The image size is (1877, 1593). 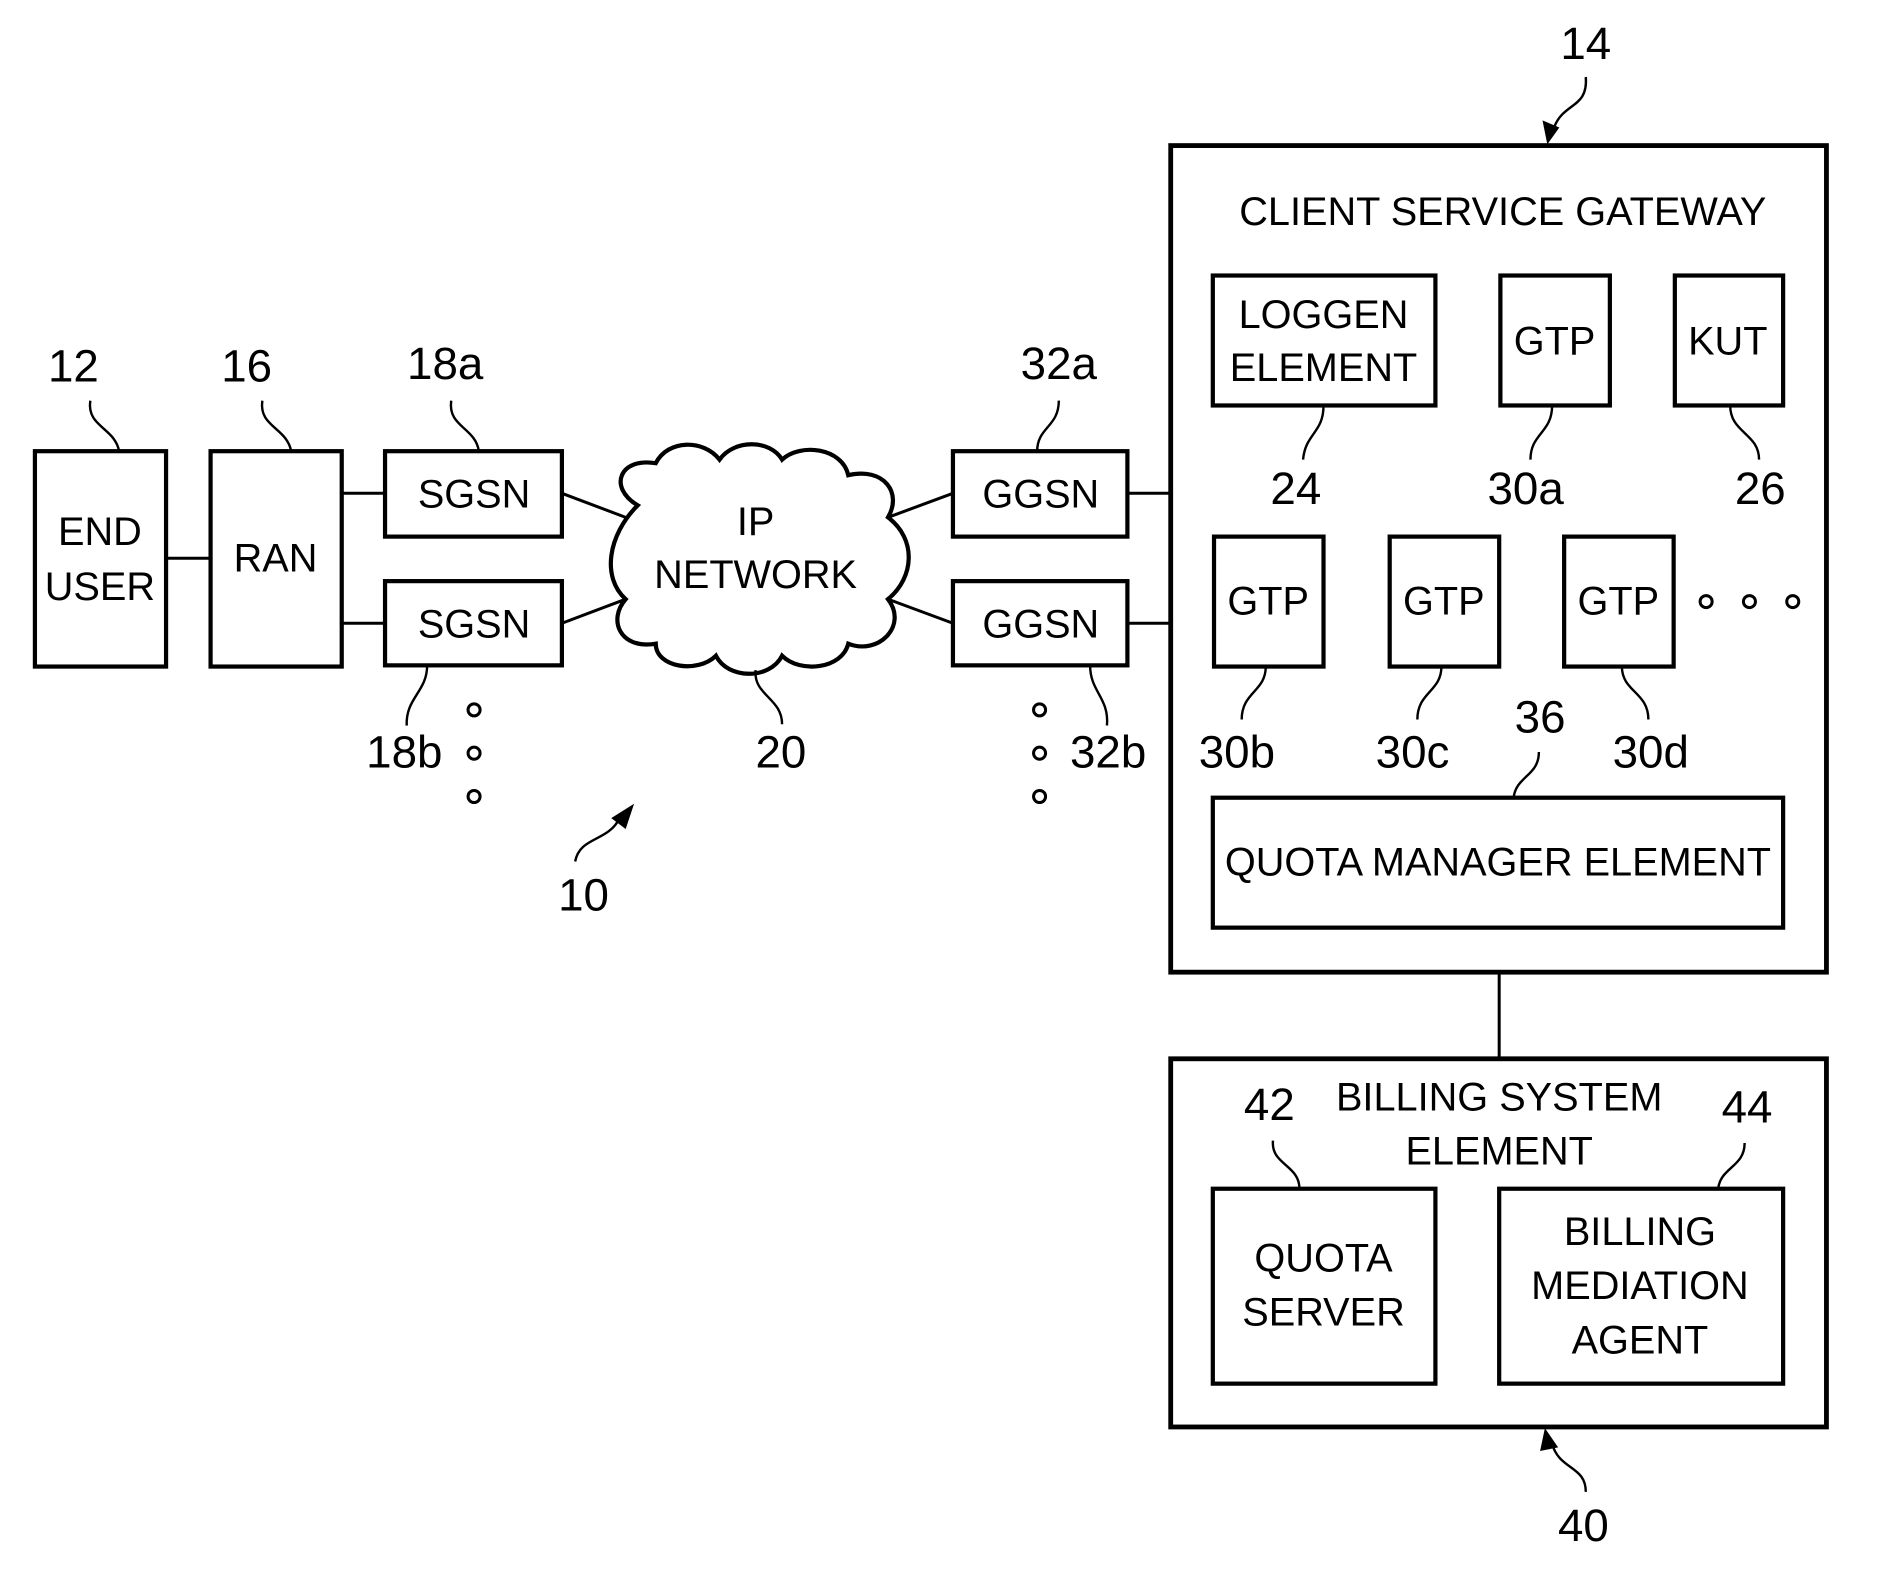 I want to click on gtp-a-label: GTP, so click(x=1555, y=342).